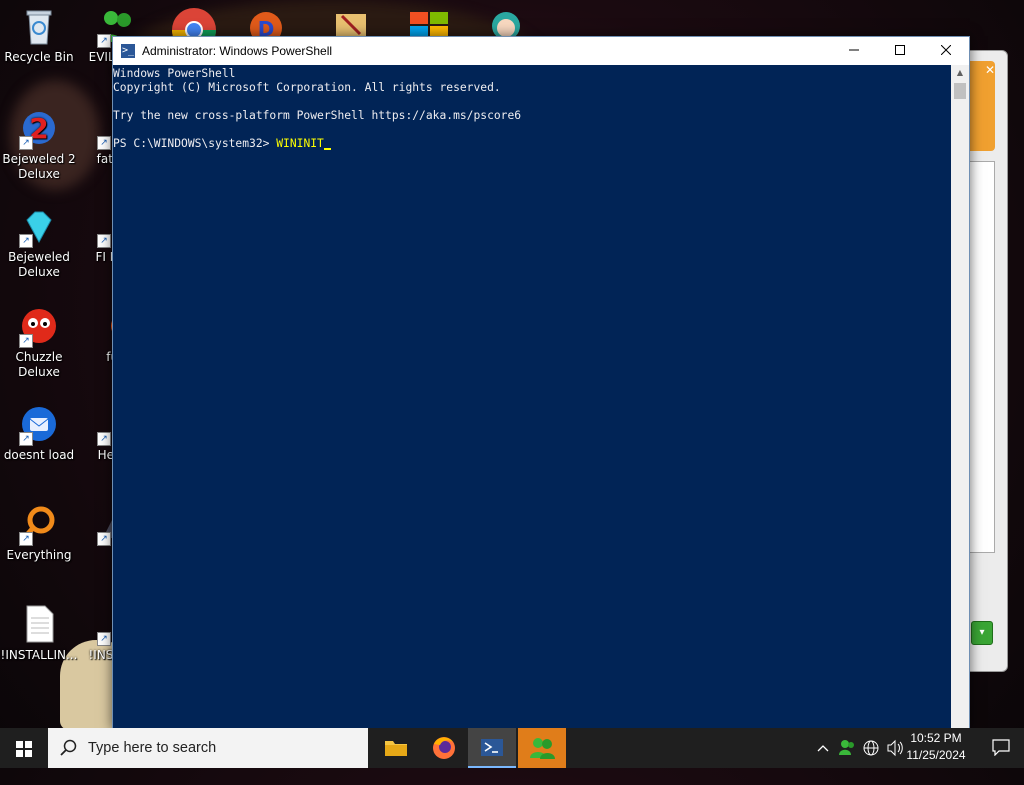 The height and width of the screenshot is (785, 1024). I want to click on volume-icon, so click(895, 748).